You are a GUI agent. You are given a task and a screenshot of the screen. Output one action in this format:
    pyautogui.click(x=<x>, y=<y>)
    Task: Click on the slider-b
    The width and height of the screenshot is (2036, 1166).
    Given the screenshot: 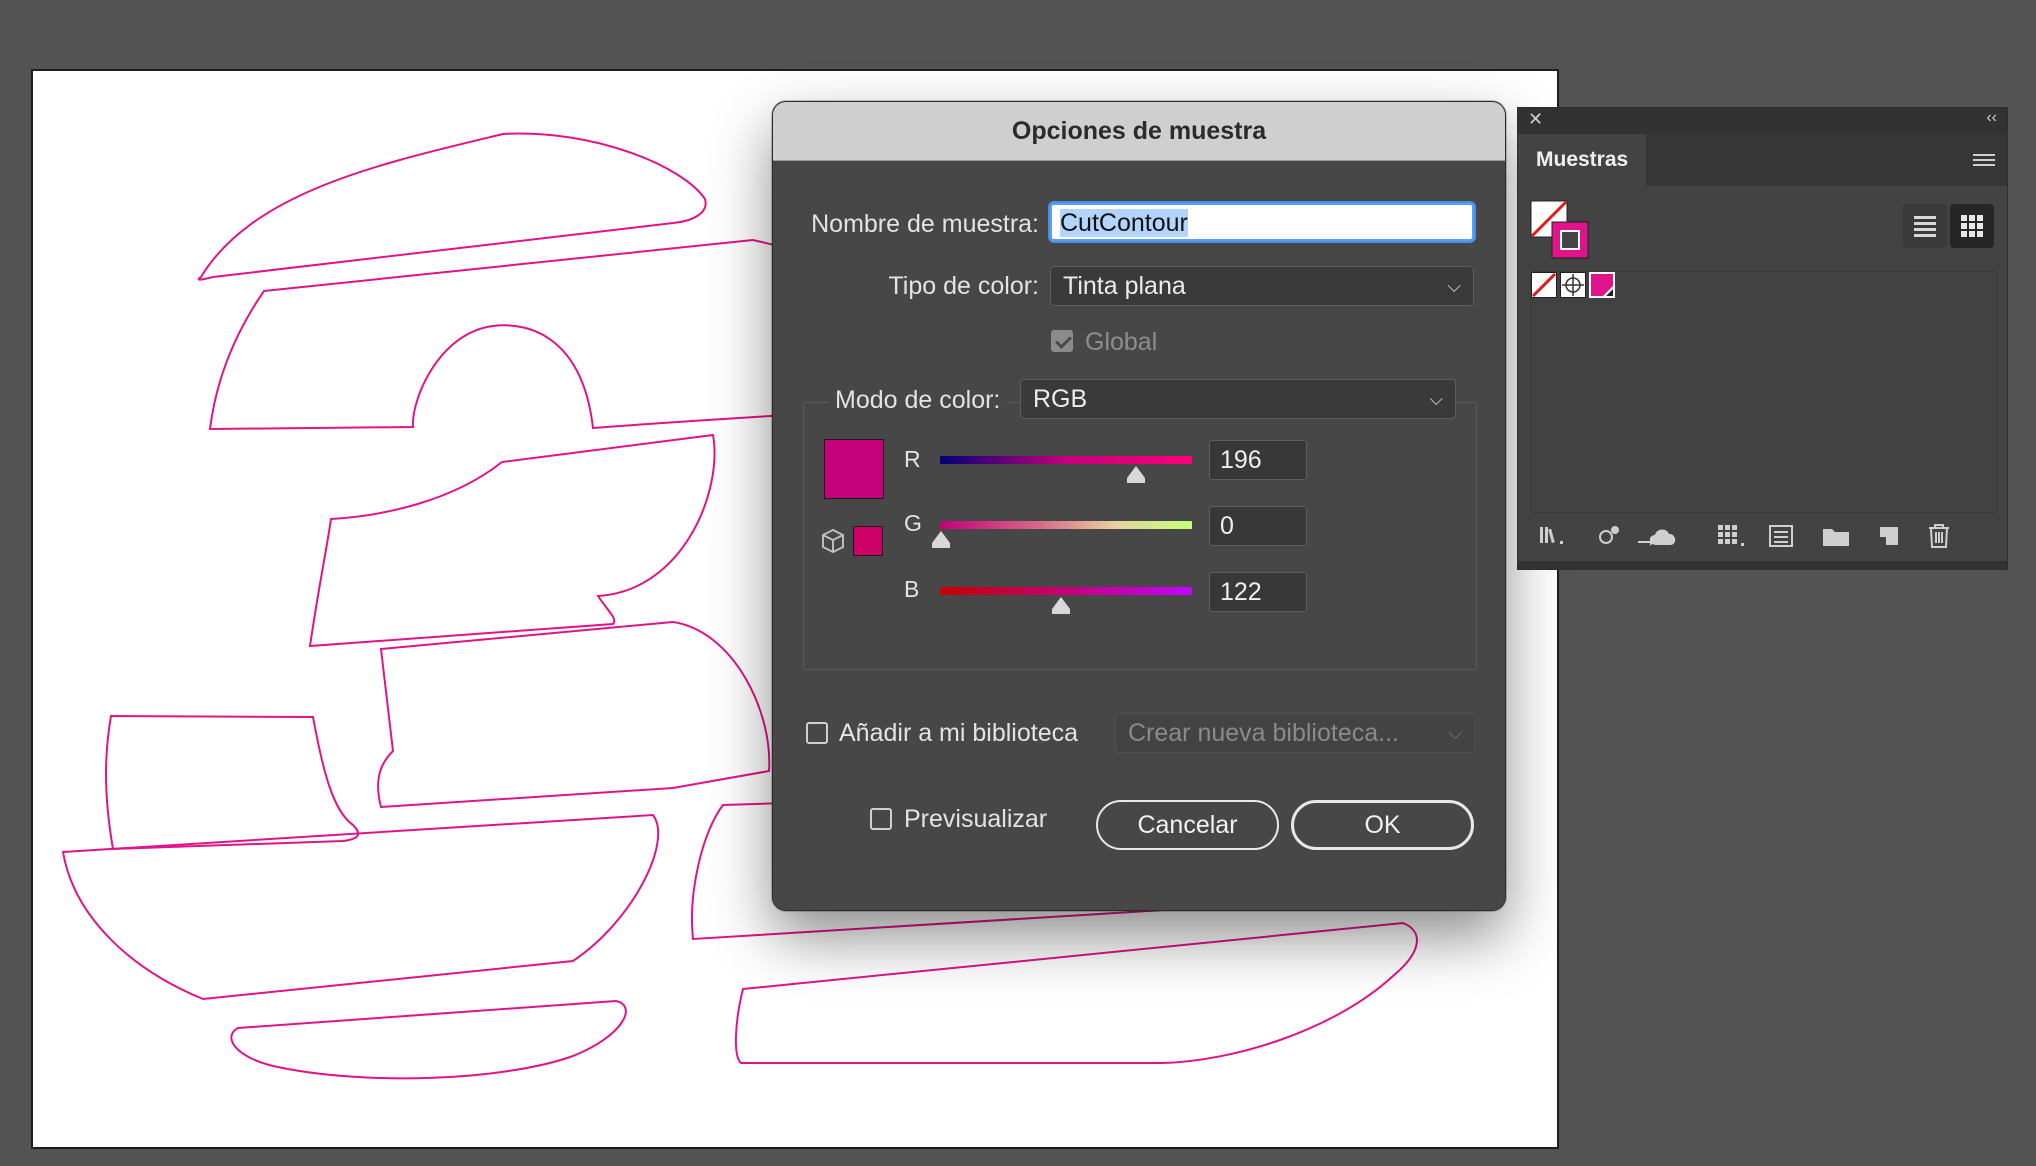 What is the action you would take?
    pyautogui.click(x=1066, y=600)
    